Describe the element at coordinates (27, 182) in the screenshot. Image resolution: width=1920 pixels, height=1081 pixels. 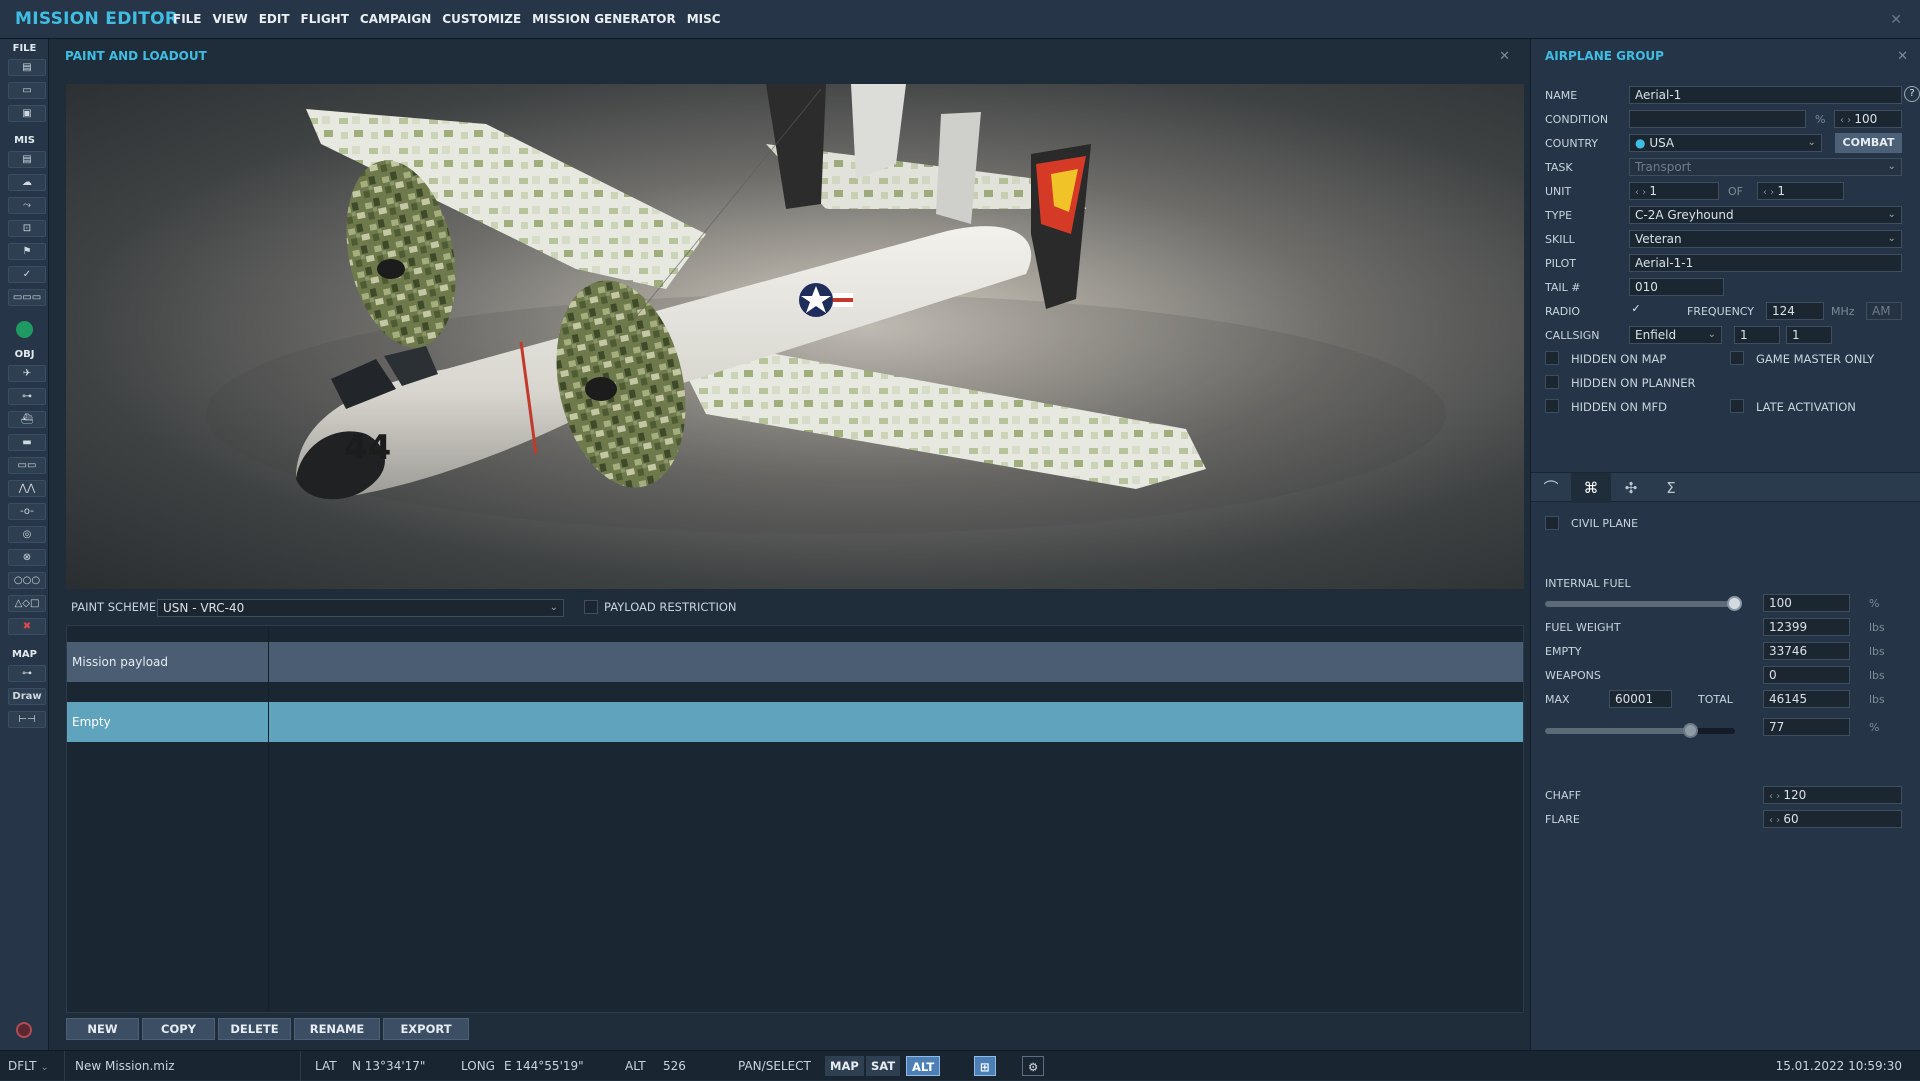
I see `weather-icon: ☁` at that location.